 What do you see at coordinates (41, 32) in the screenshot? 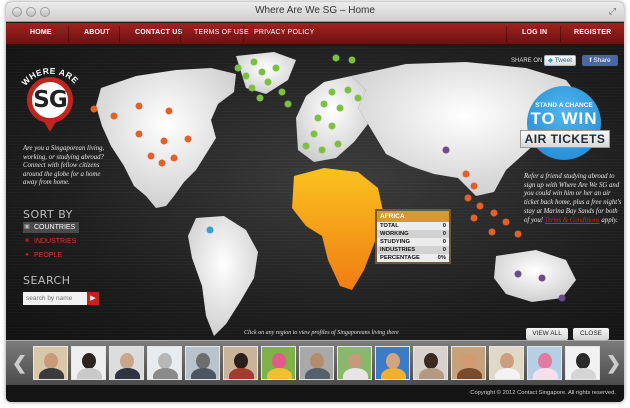
I see `nav-home: HOME` at bounding box center [41, 32].